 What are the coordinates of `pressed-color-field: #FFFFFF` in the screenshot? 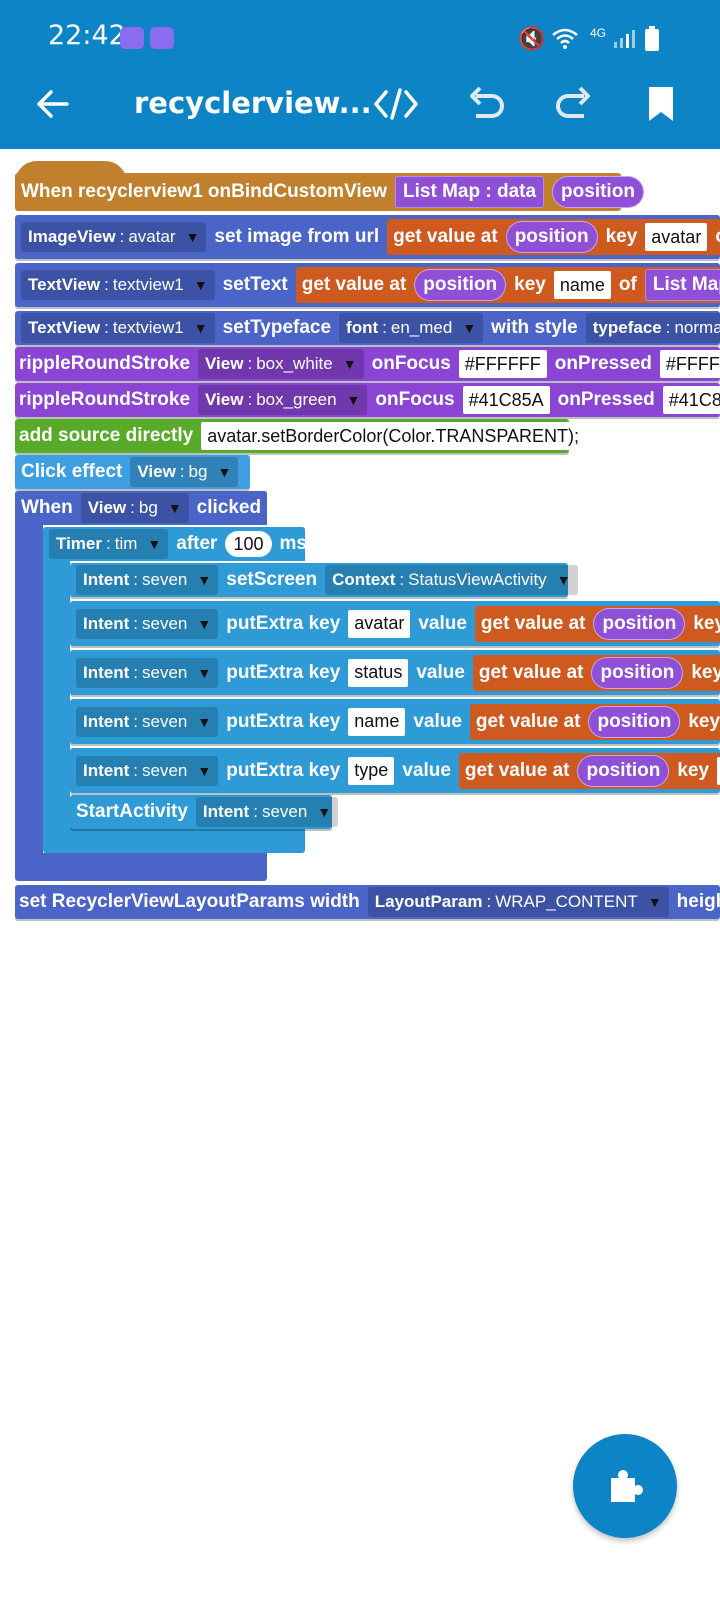 It's located at (689, 364).